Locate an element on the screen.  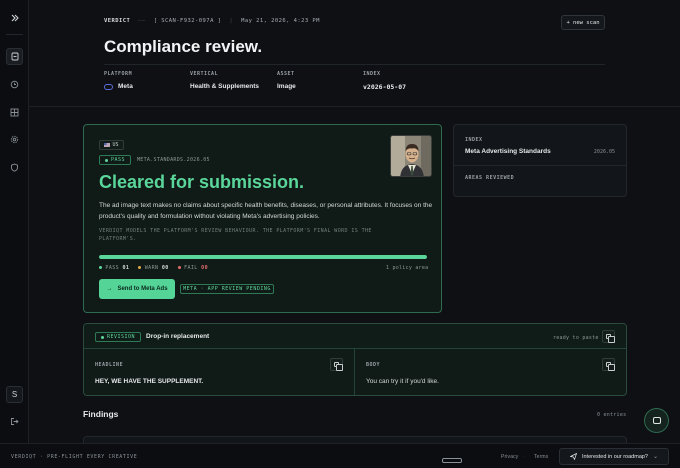
vertical-field: VERTICAL Health & Supplements is located at coordinates (224, 80).